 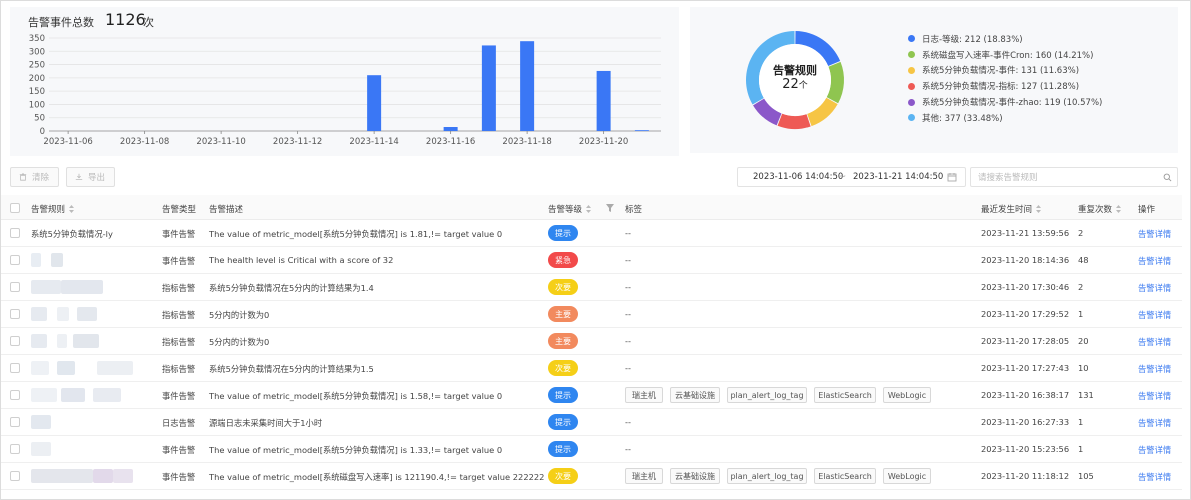 What do you see at coordinates (610, 208) in the screenshot?
I see `filter-icon` at bounding box center [610, 208].